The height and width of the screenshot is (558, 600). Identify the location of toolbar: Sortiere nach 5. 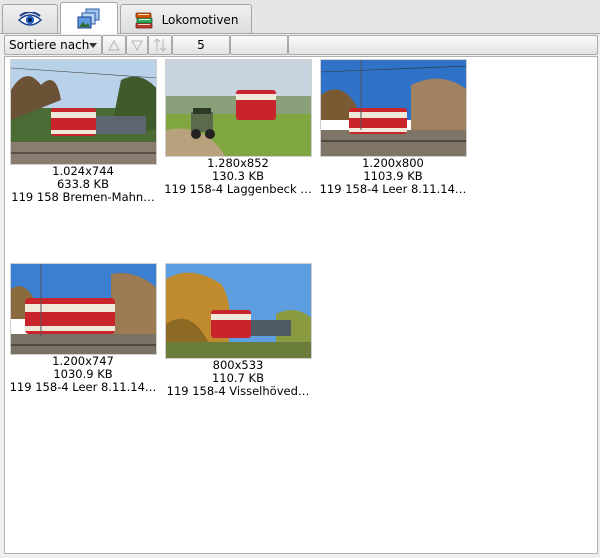
(300, 45).